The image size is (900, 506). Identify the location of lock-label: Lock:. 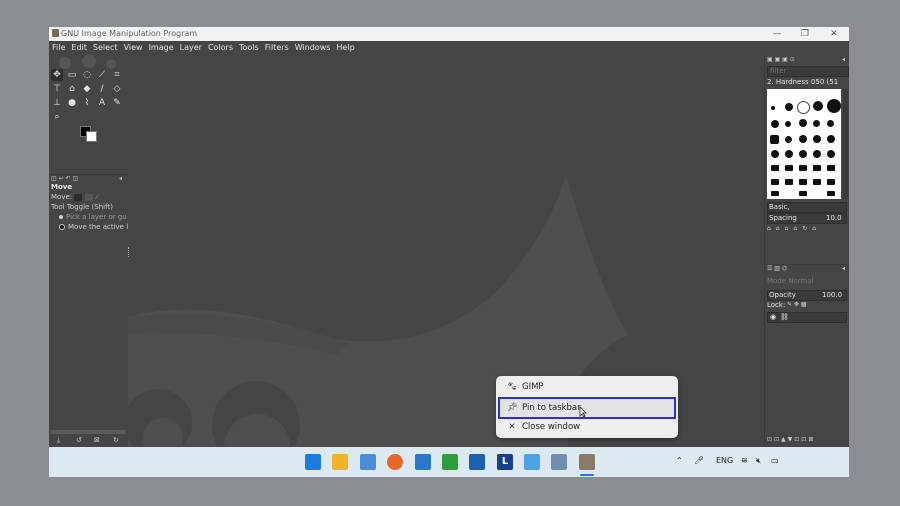
(776, 305).